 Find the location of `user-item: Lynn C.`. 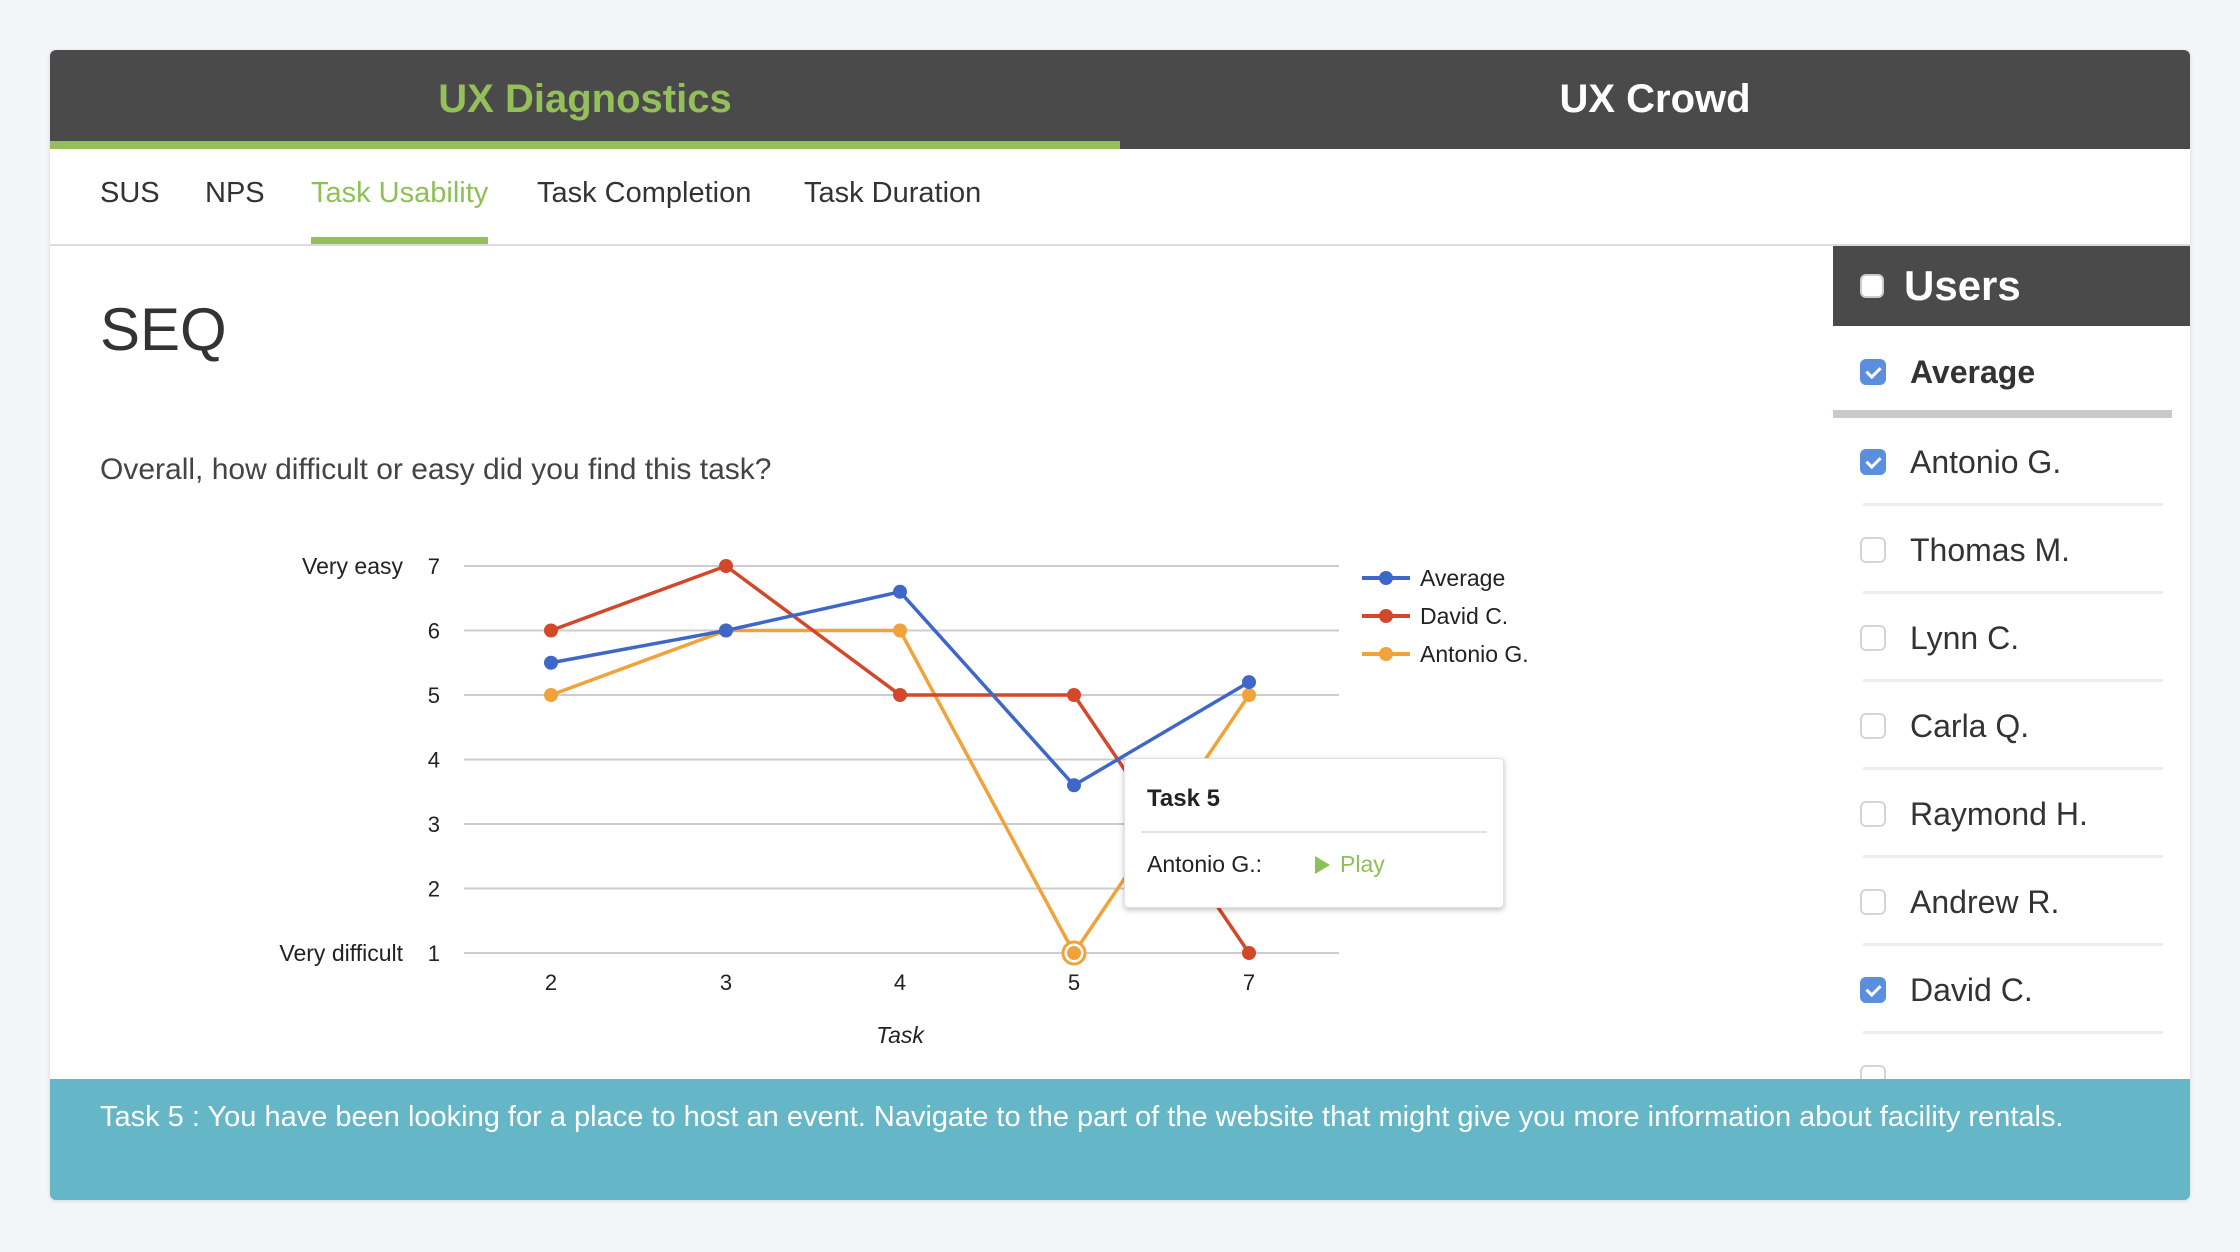

user-item: Lynn C. is located at coordinates (2011, 638).